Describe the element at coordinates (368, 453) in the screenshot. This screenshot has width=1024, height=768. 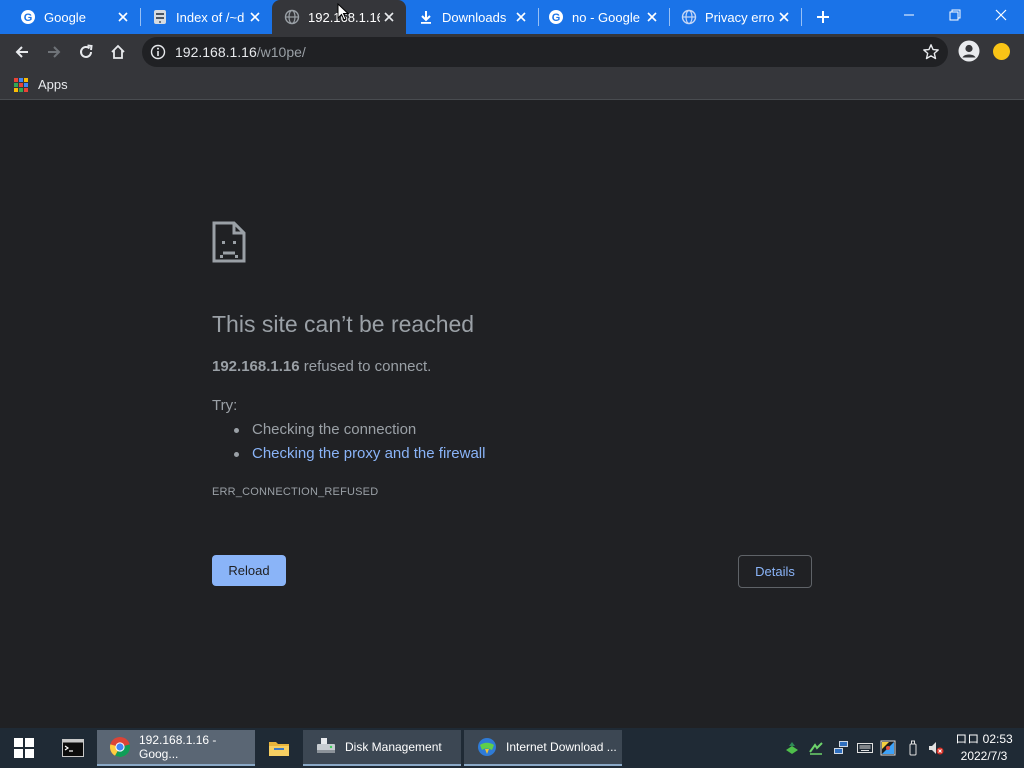
I see `suggestion-text: Checking the proxy and the firewall` at that location.